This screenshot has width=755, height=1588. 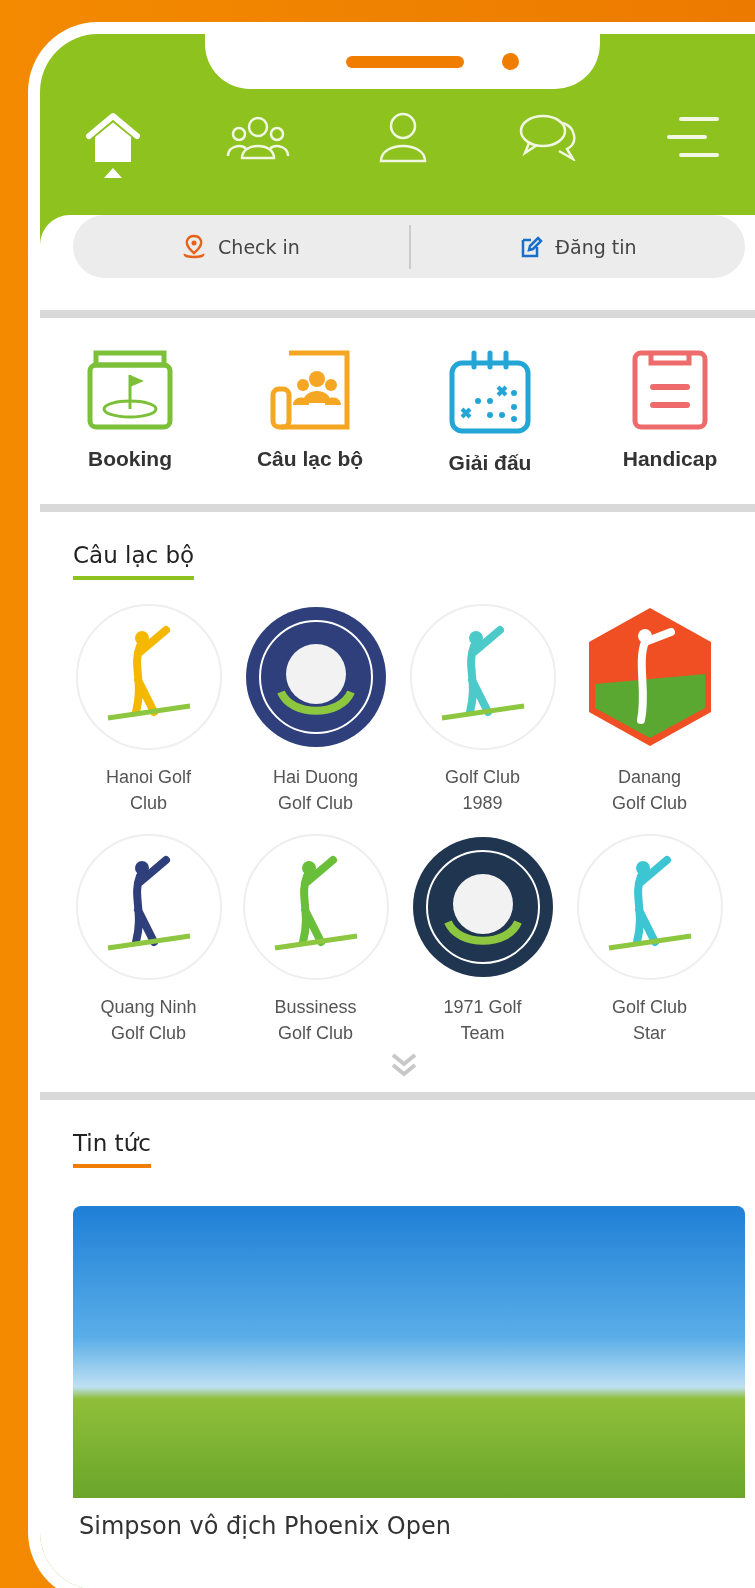 I want to click on home-icon, so click(x=112, y=137).